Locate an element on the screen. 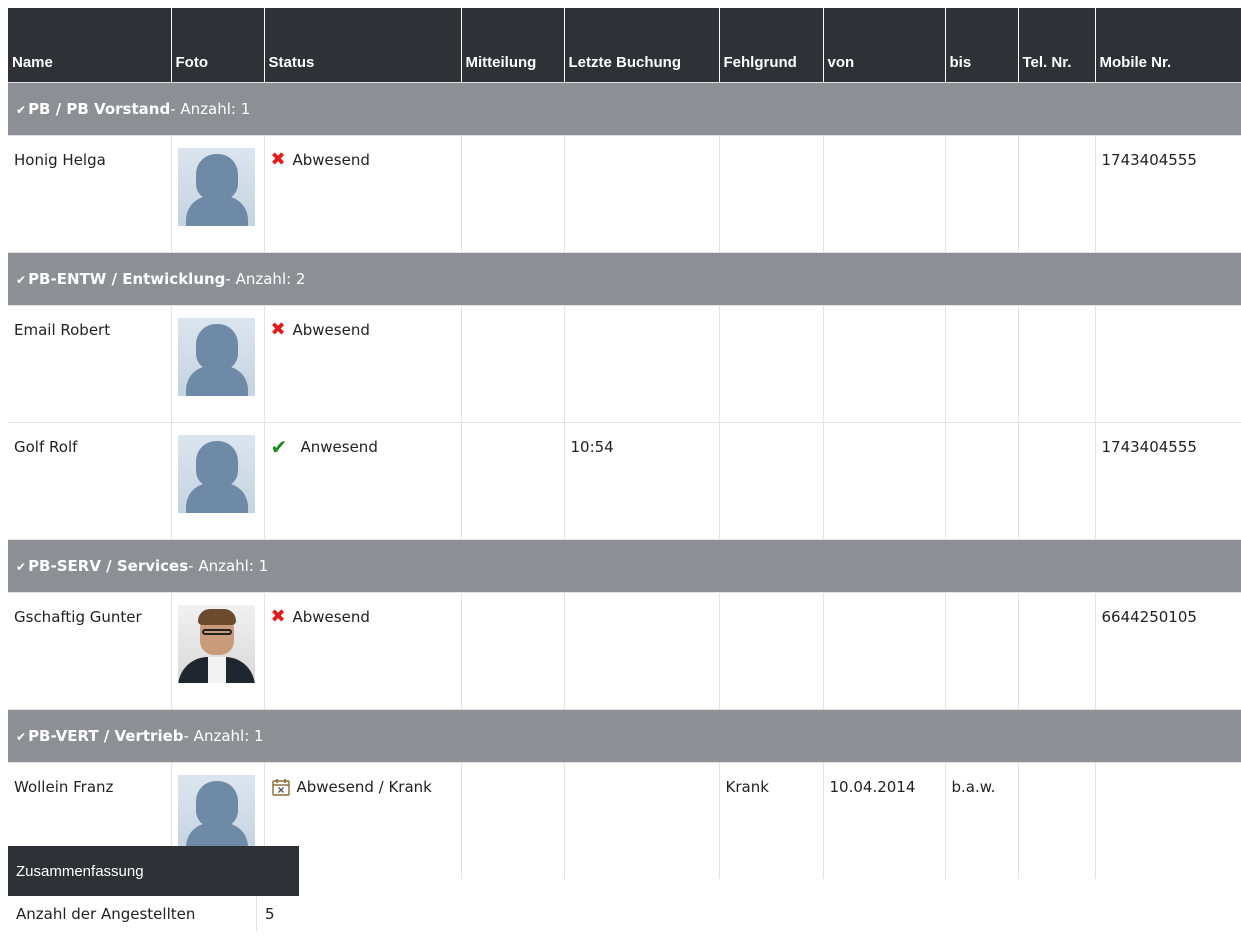  summary-row: Anzahl der Angestellten 5 is located at coordinates (153, 913).